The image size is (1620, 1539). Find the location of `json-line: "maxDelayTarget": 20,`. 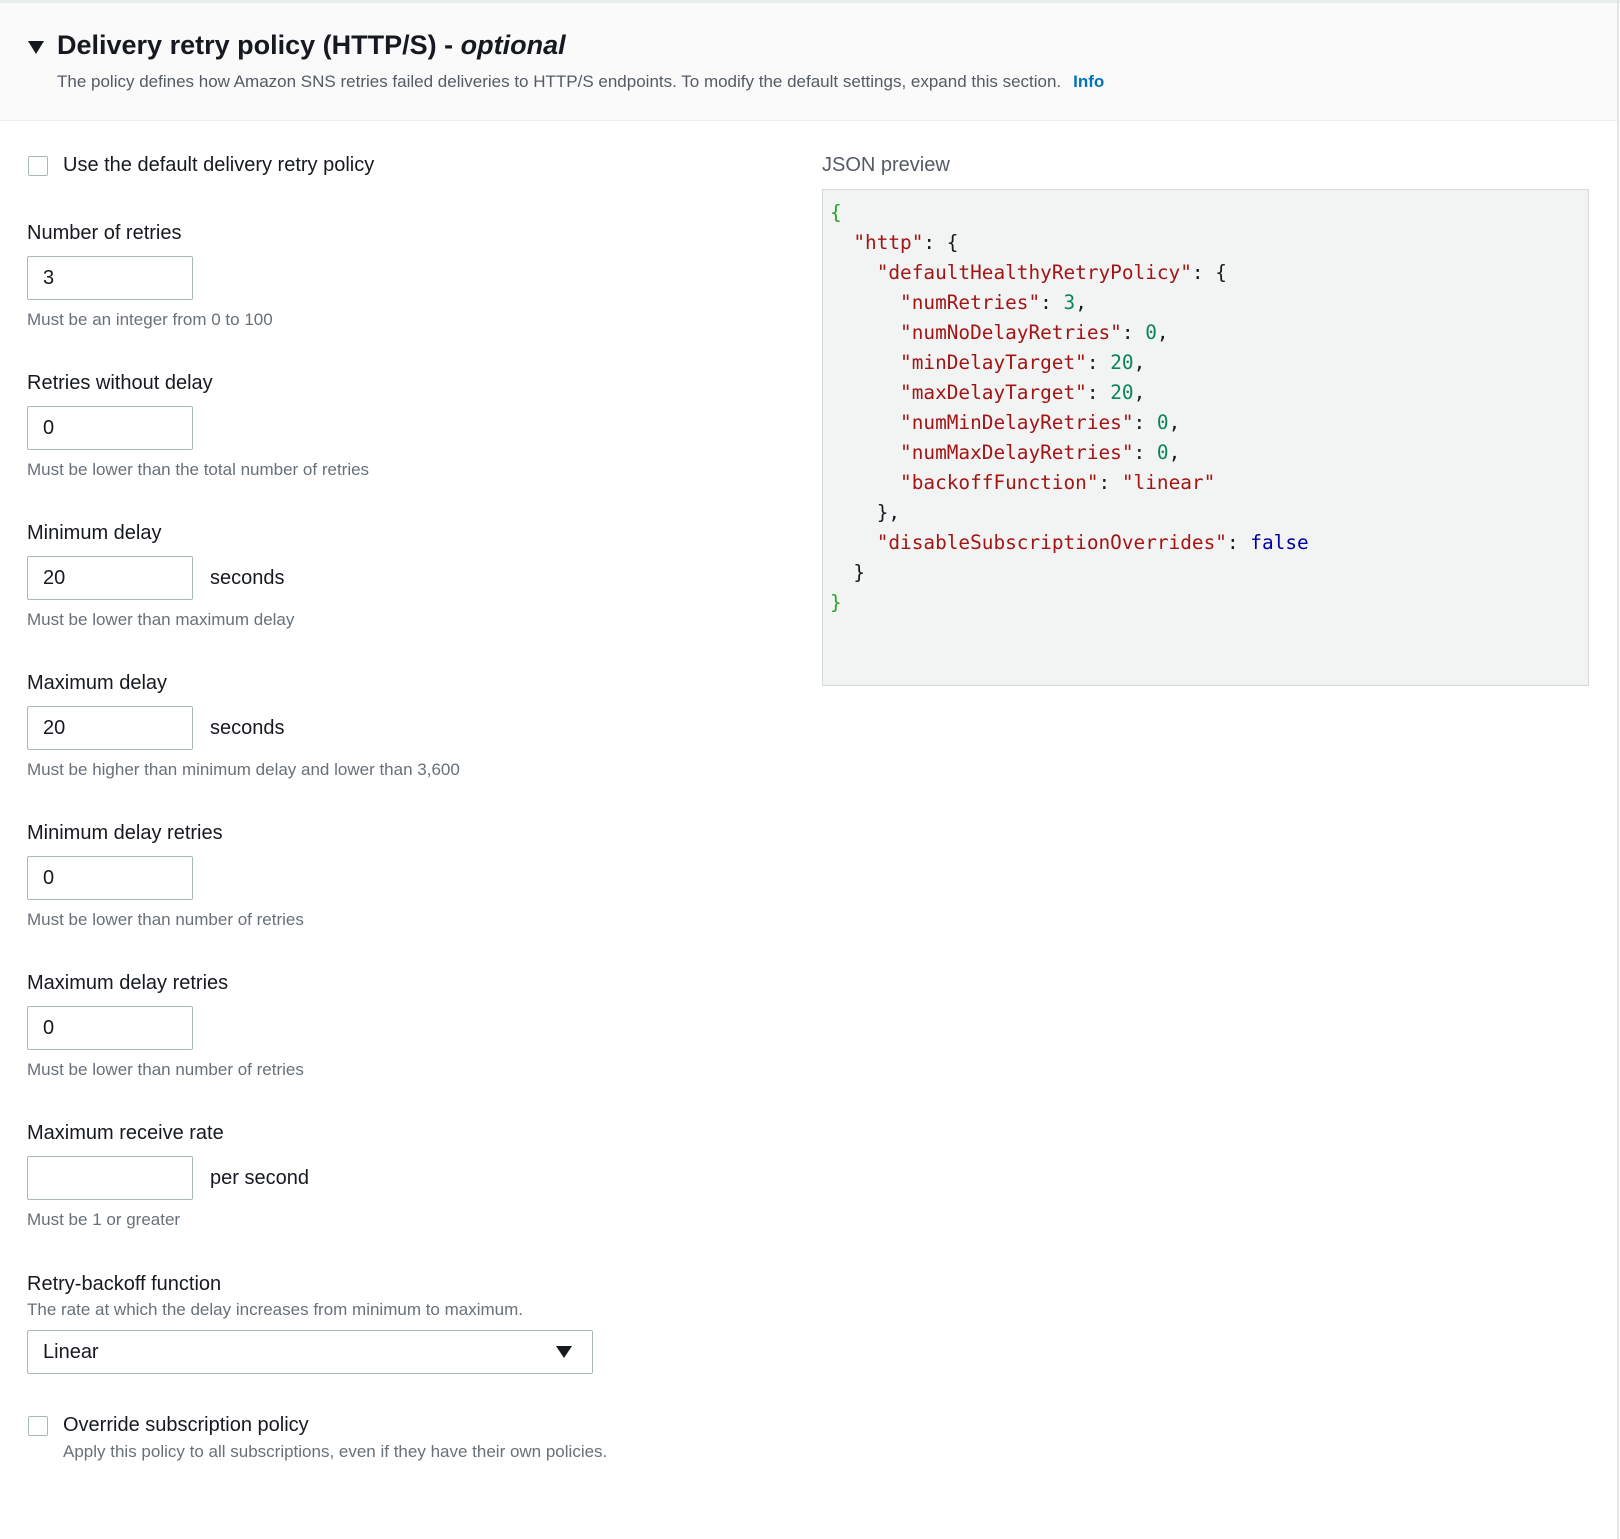

json-line: "maxDelayTarget": 20, is located at coordinates (987, 392).